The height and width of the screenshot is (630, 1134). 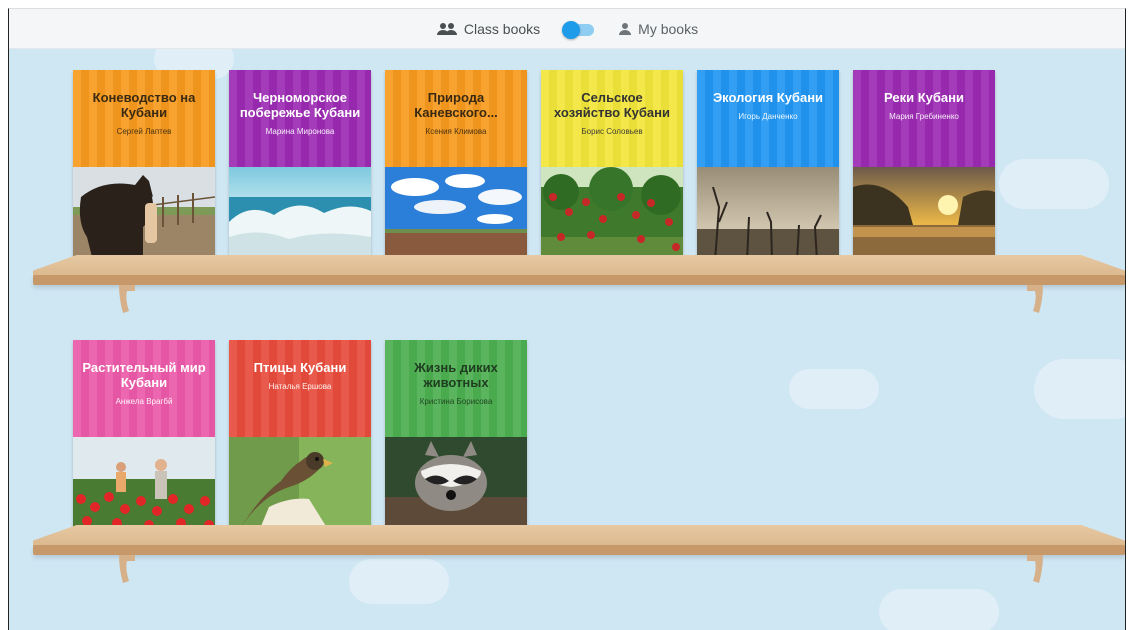 I want to click on my-books-option: My books, so click(x=658, y=29).